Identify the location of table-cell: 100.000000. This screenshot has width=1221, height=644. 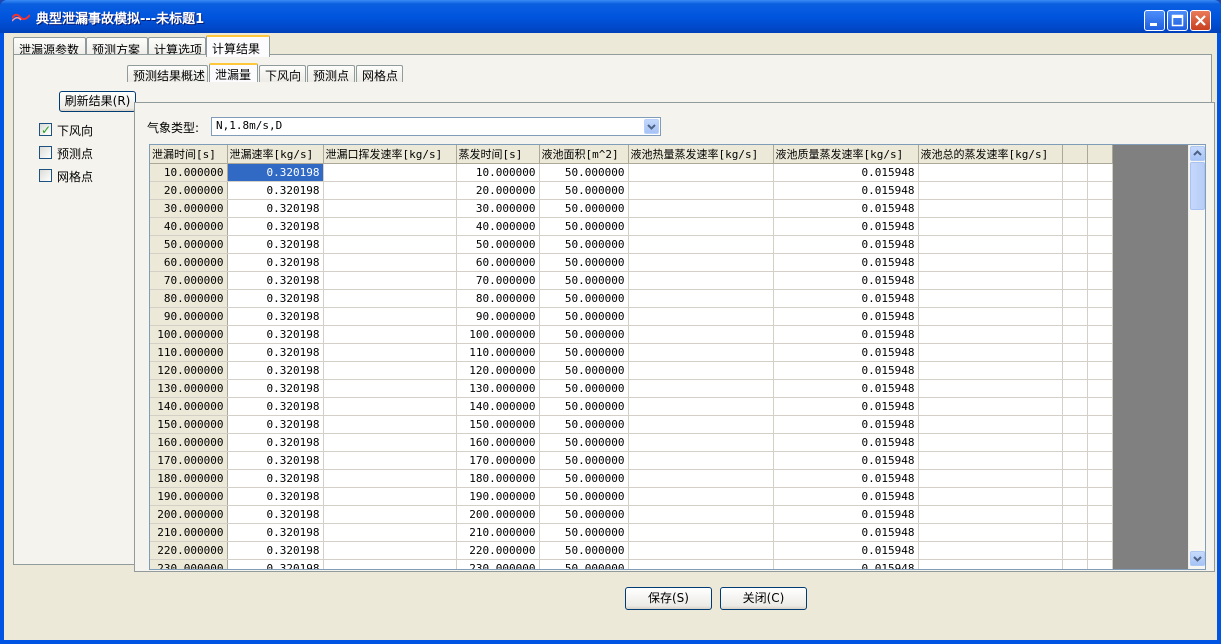
(189, 334).